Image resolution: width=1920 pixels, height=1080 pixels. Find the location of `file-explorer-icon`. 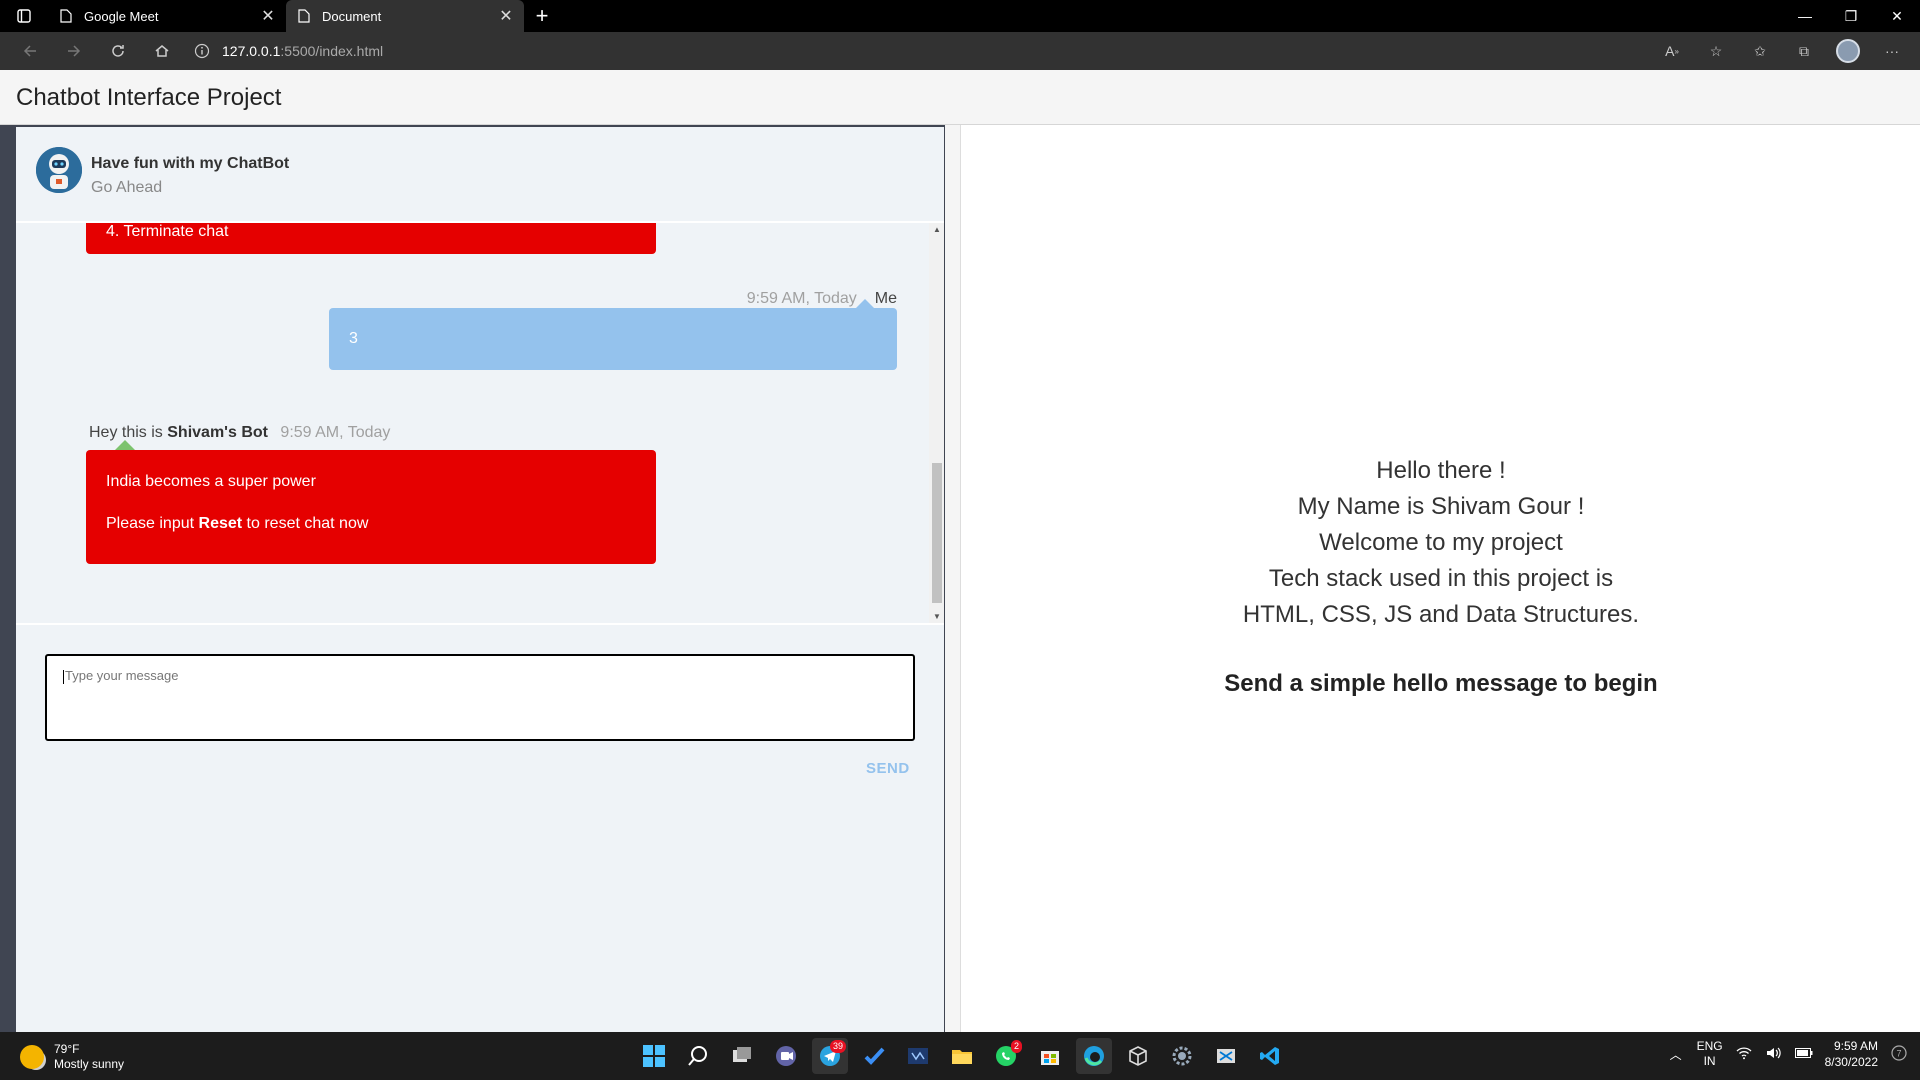

file-explorer-icon is located at coordinates (962, 1056).